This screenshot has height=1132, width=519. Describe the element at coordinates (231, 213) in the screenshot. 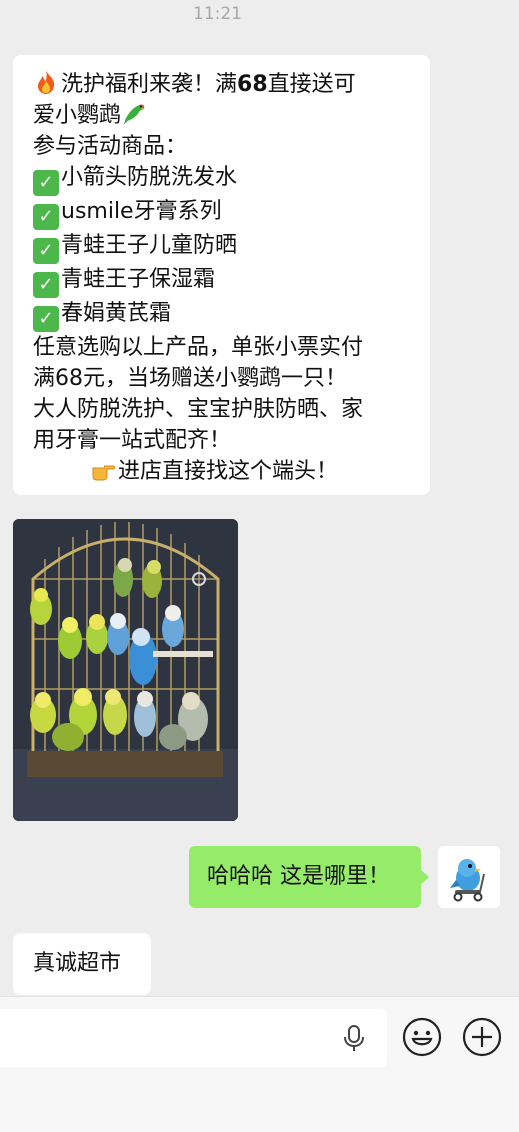

I see `promo-item: ✓ usmile牙膏系列` at that location.